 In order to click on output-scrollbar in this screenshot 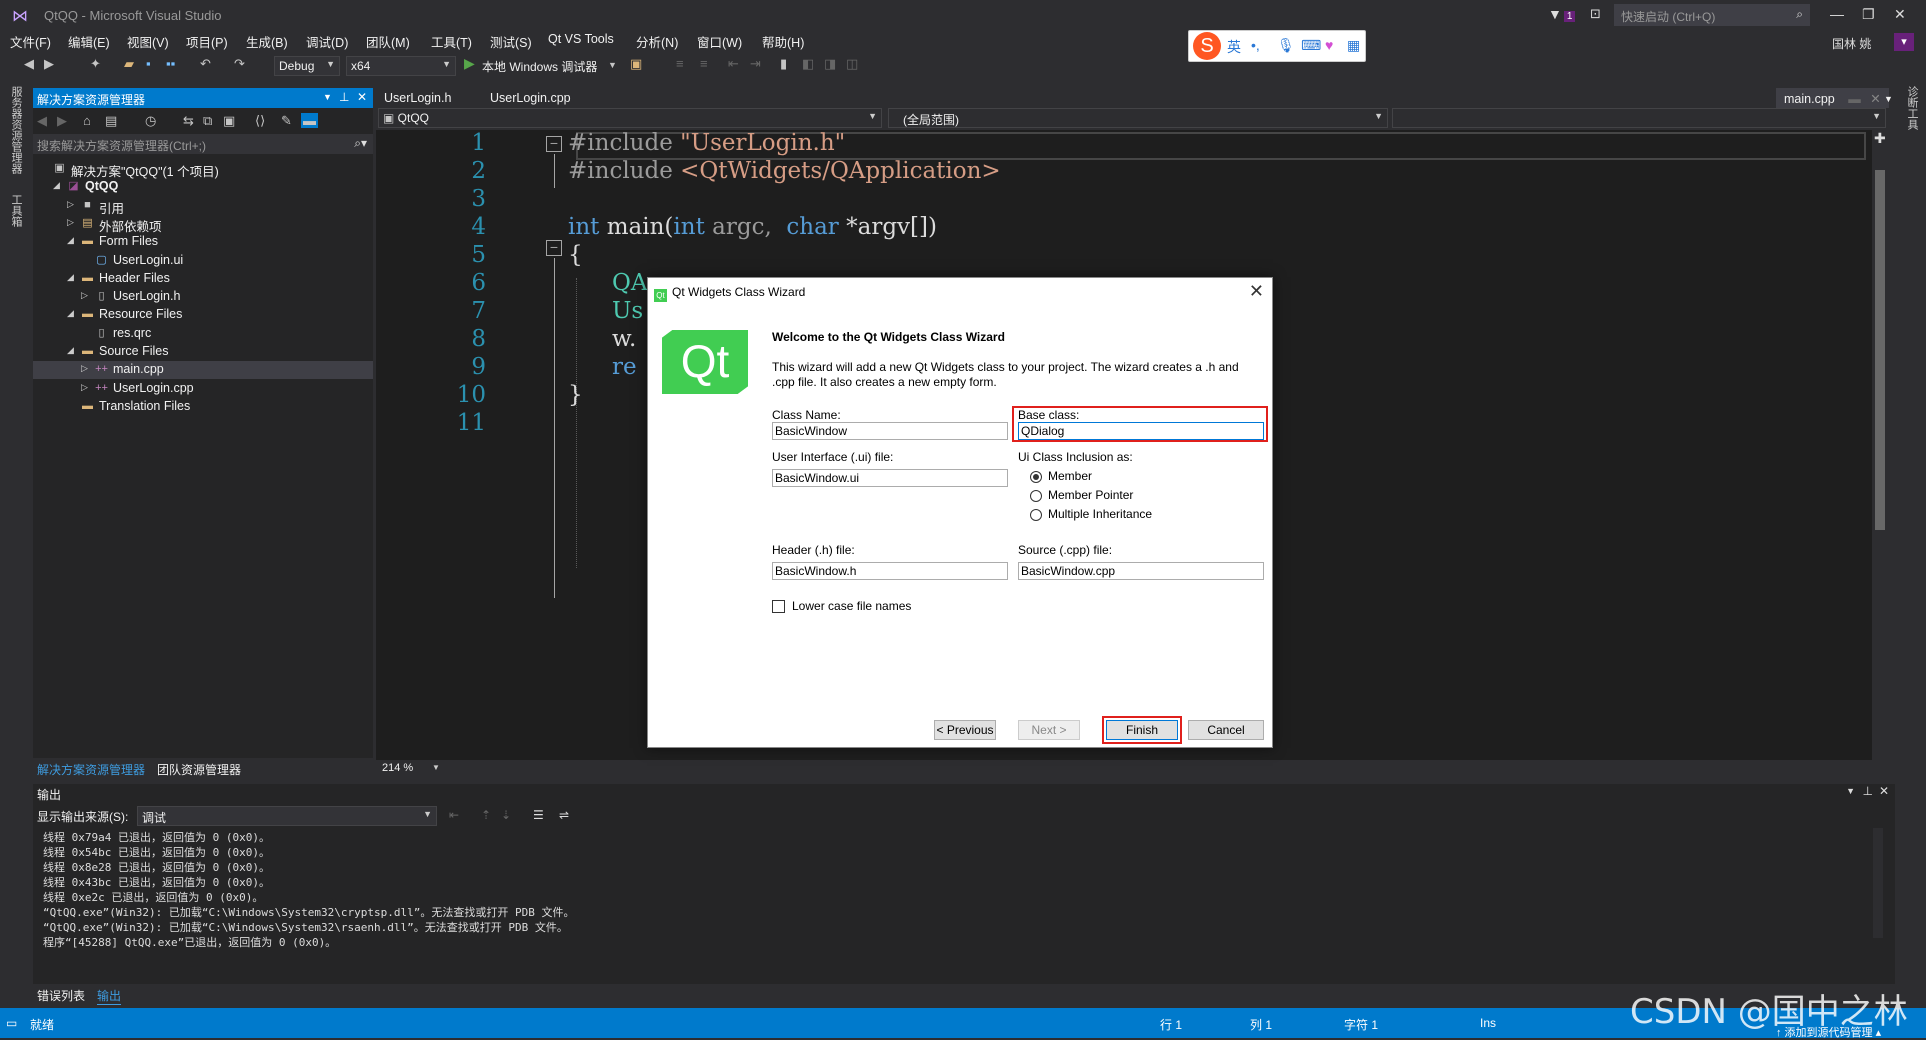, I will do `click(1878, 883)`.